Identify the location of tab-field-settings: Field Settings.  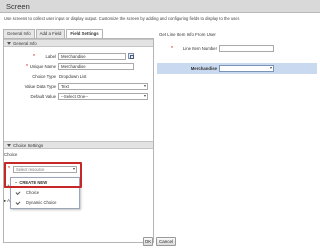
(84, 33).